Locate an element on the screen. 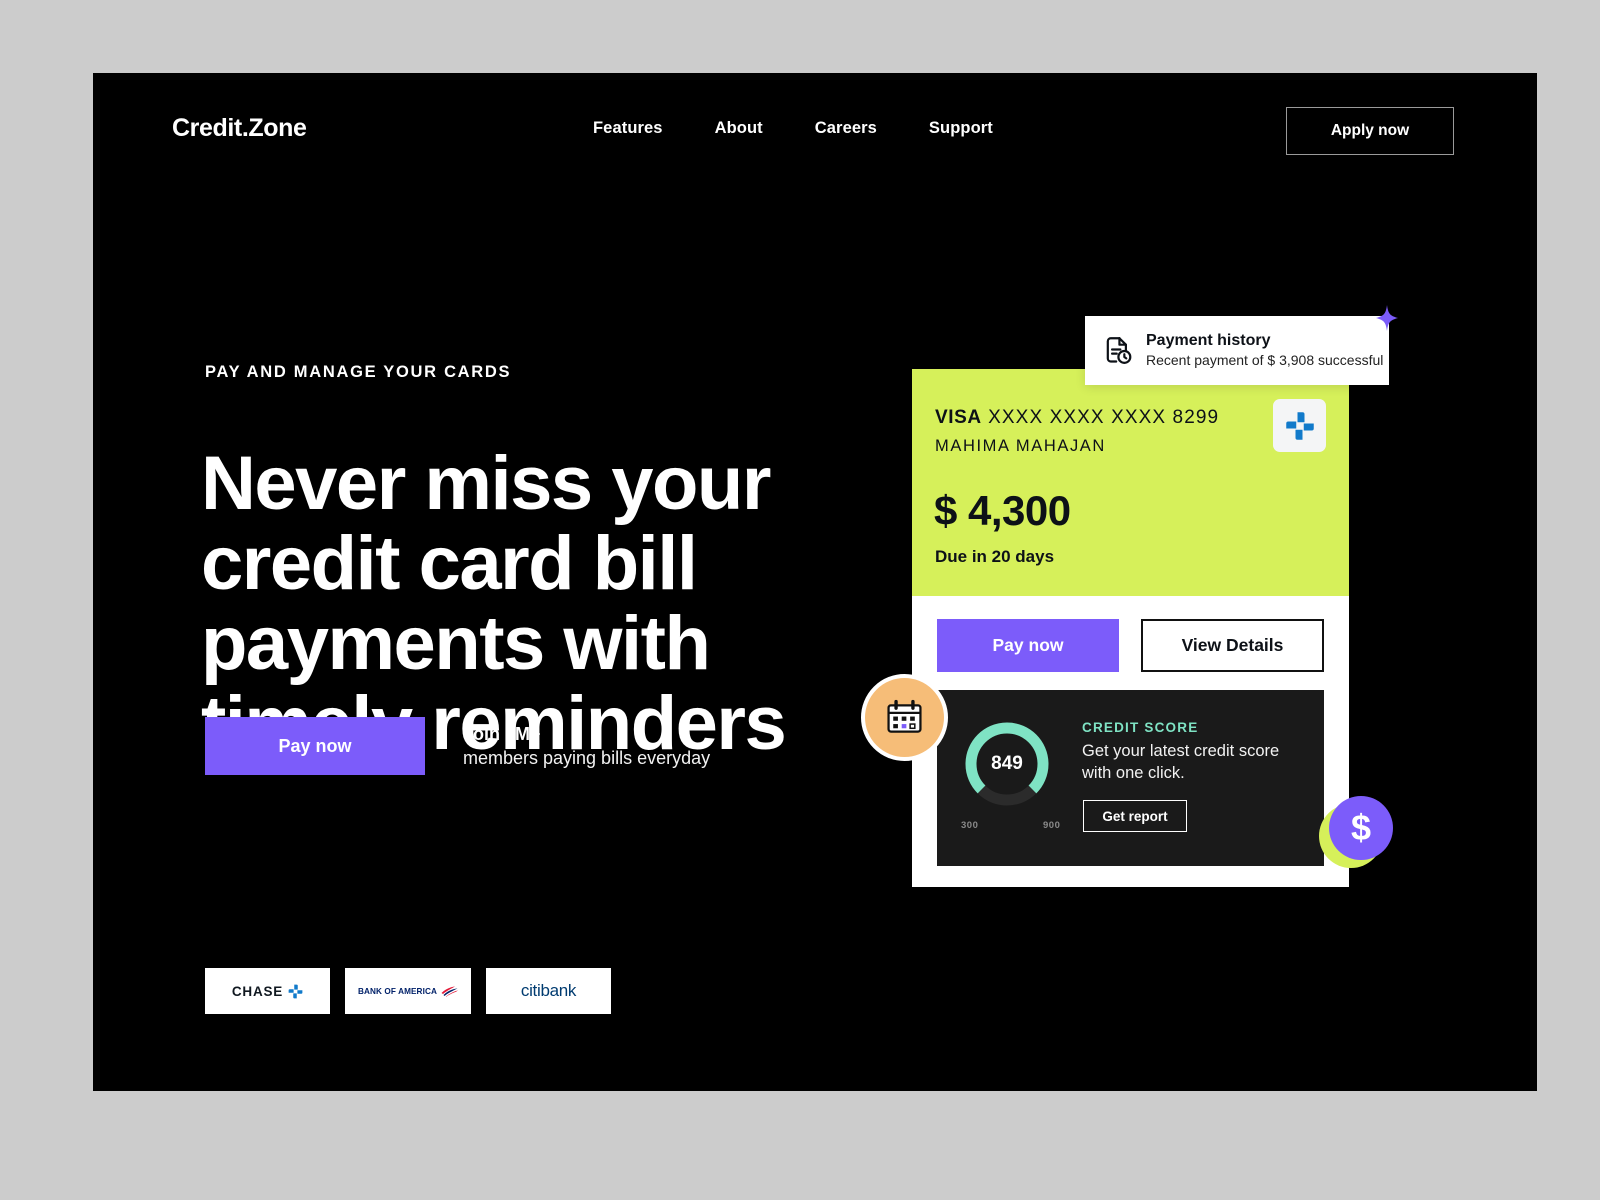  citibank-logo-text: citibank is located at coordinates (548, 990).